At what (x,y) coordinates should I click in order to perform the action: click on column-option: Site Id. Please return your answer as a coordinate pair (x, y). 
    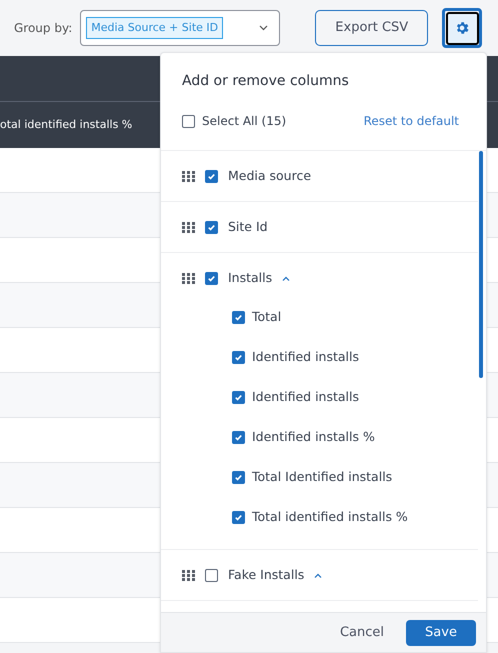
    Looking at the image, I should click on (248, 227).